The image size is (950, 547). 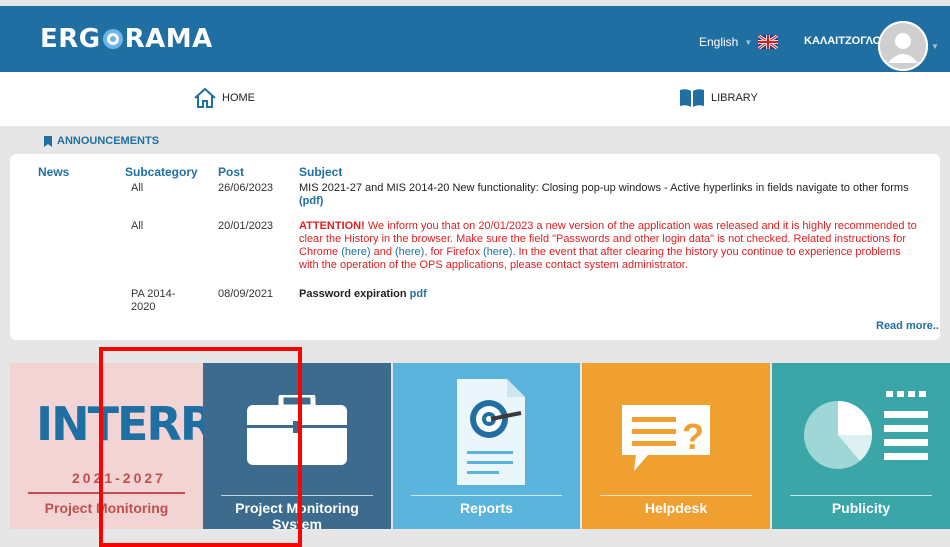 I want to click on top-bar: ERG RAMA English ▼ ΚΑΛΑΙΤΖΟΓΛΟΥ ▼, so click(x=475, y=39).